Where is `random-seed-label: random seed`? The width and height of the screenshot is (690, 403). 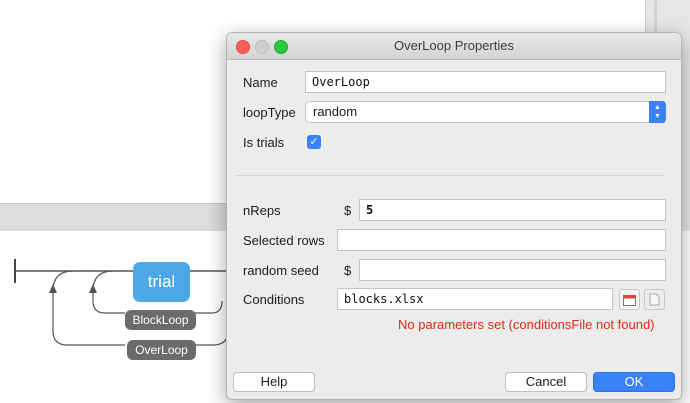 random-seed-label: random seed is located at coordinates (281, 270).